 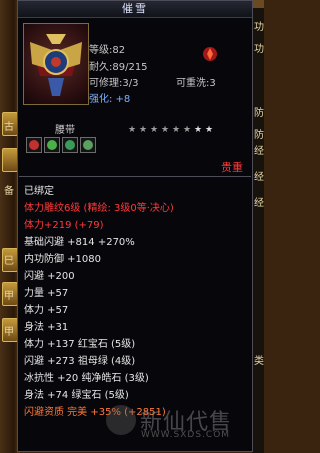 What do you see at coordinates (110, 99) in the screenshot?
I see `item-strengthen: 强化: +8` at bounding box center [110, 99].